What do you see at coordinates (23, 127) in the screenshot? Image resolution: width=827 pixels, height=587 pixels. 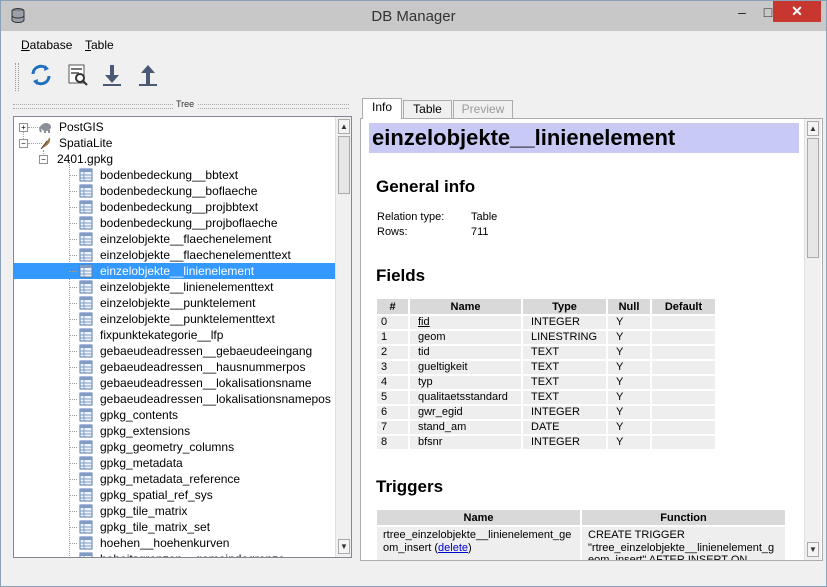 I see `expand-toggle: +` at bounding box center [23, 127].